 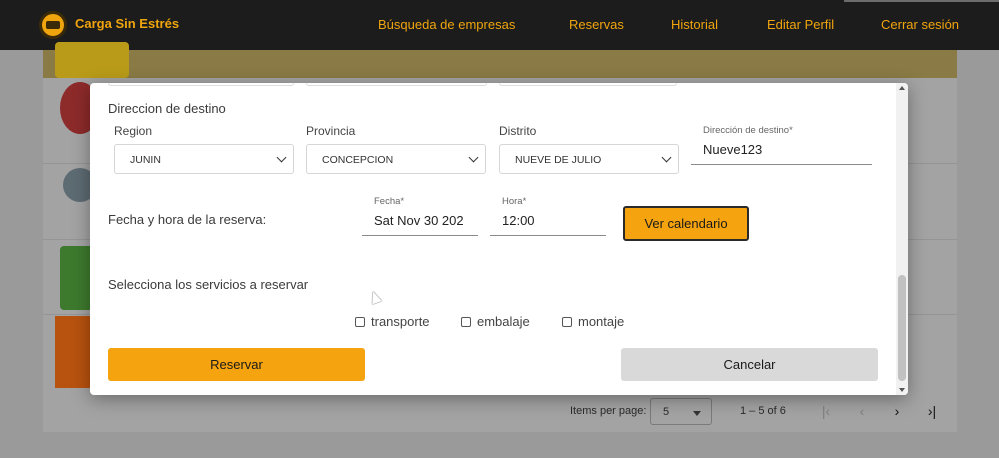 I want to click on provincia-select: CONCEPCION, so click(x=396, y=159).